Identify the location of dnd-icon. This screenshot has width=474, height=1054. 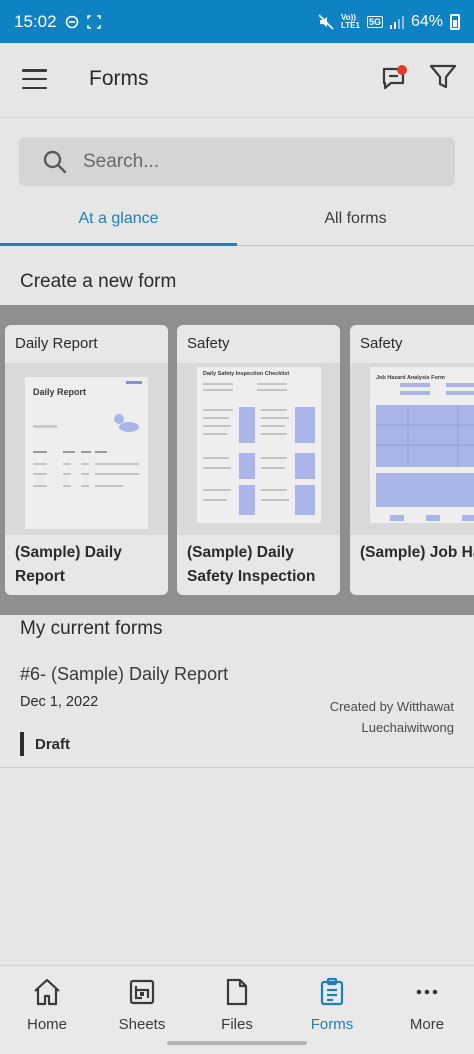
(72, 22).